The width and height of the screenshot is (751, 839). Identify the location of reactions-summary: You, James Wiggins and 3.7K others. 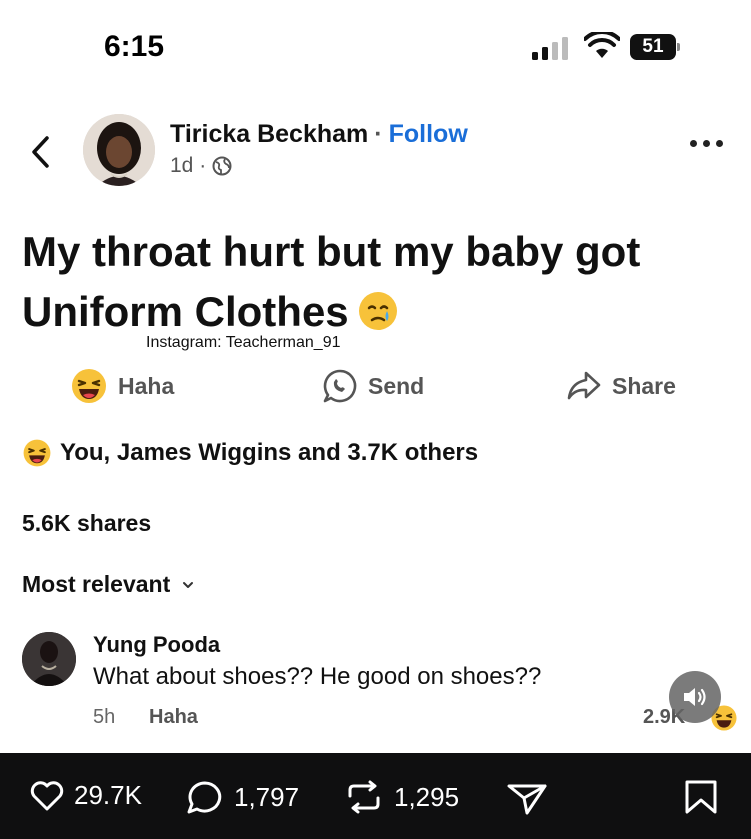
(250, 453).